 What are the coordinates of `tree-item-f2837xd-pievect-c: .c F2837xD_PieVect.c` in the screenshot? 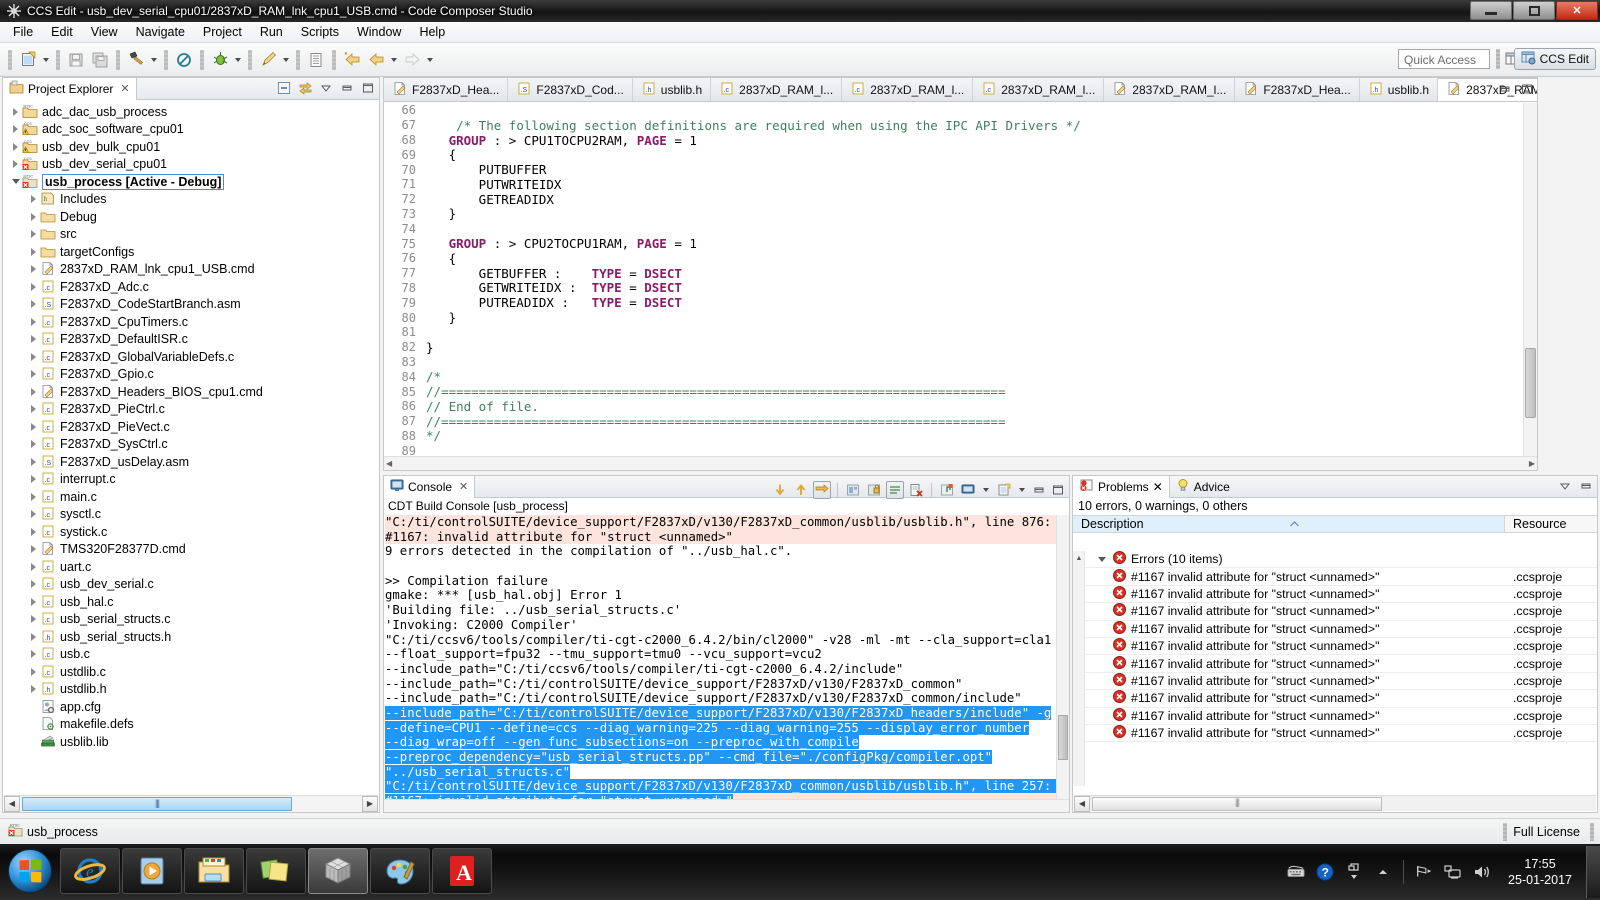 It's located at (191, 427).